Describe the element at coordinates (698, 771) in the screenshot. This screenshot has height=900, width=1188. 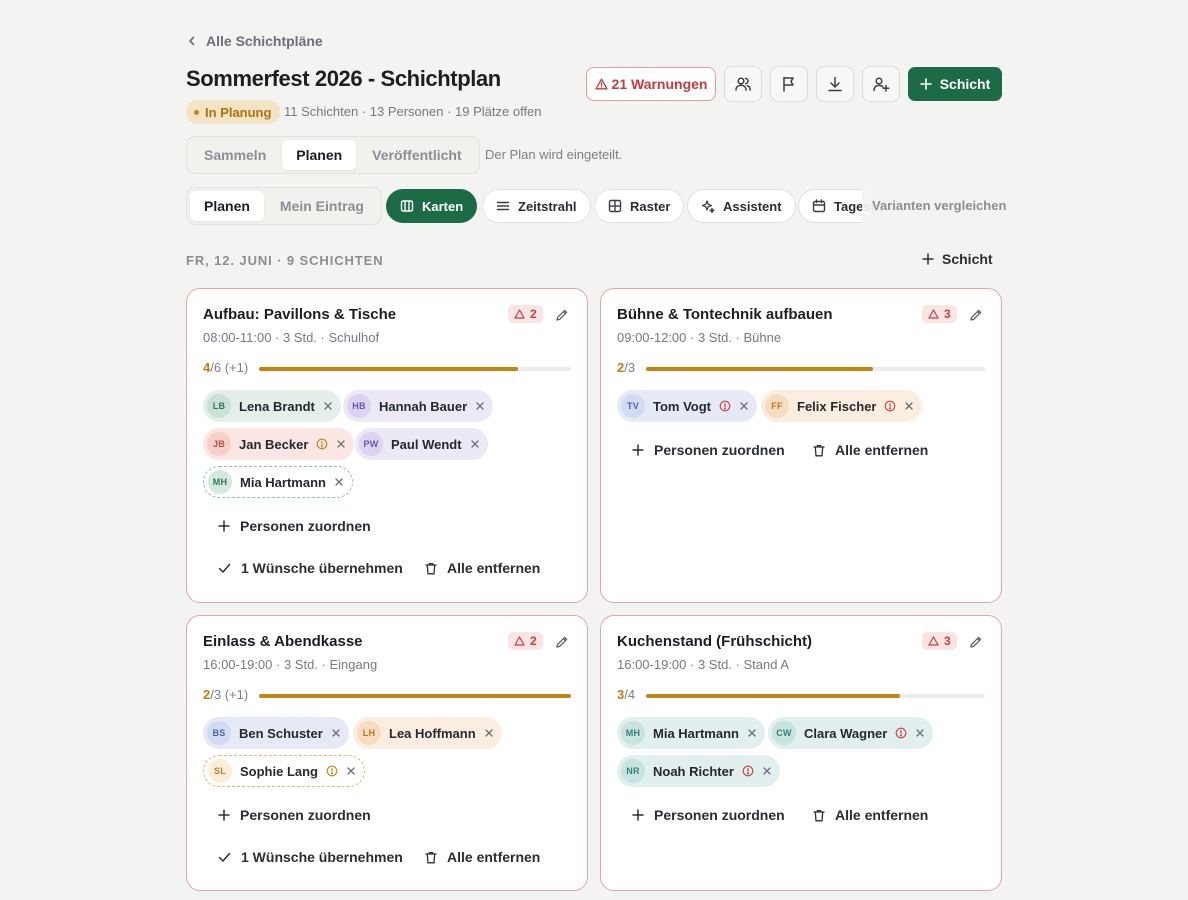
I see `person-chip: NR Noah Richter` at that location.